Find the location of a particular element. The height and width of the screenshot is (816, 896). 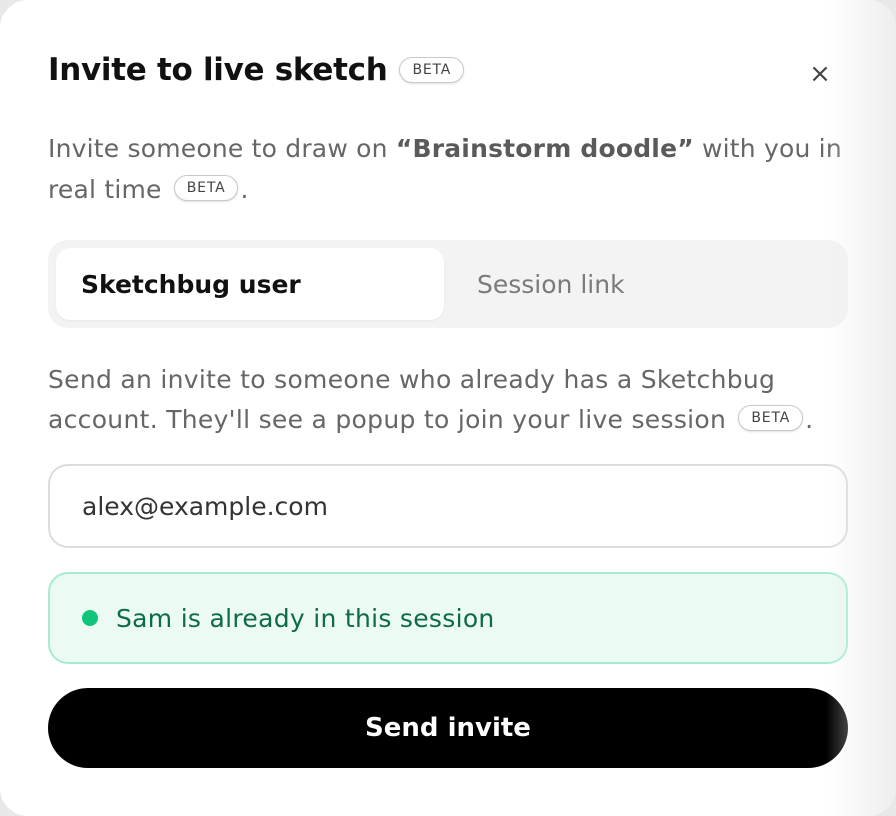

status-banner: Sam is already in this session is located at coordinates (448, 618).